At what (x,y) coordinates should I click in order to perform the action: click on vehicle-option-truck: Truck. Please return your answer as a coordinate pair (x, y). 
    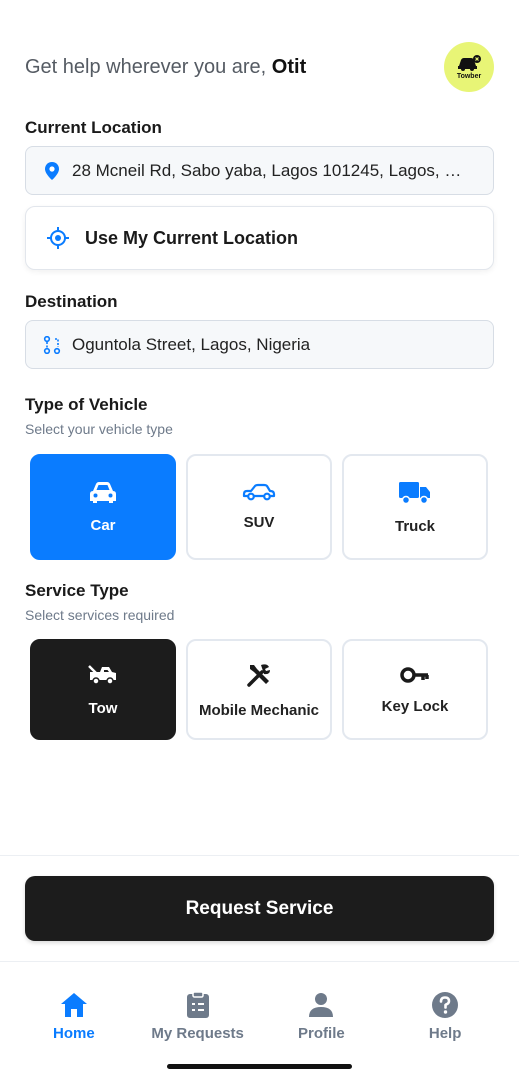
    Looking at the image, I should click on (415, 507).